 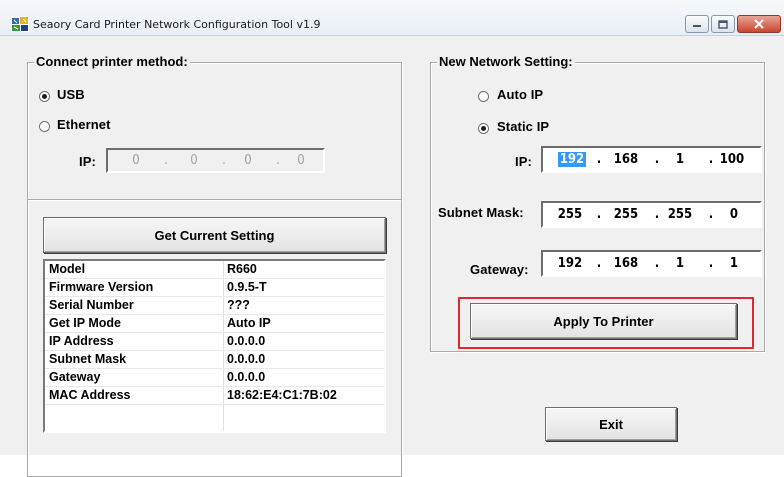 I want to click on row-key: Gateway, so click(x=75, y=377).